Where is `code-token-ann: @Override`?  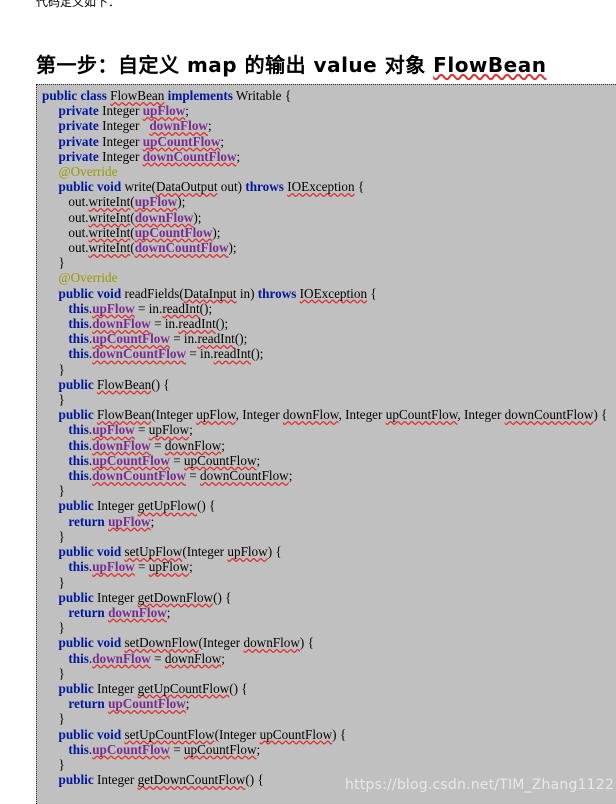
code-token-ann: @Override is located at coordinates (88, 172).